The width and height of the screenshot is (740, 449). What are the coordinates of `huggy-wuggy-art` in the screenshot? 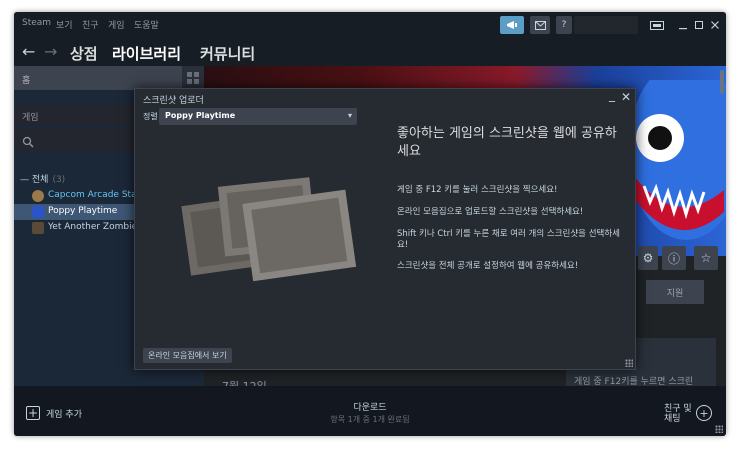 It's located at (677, 160).